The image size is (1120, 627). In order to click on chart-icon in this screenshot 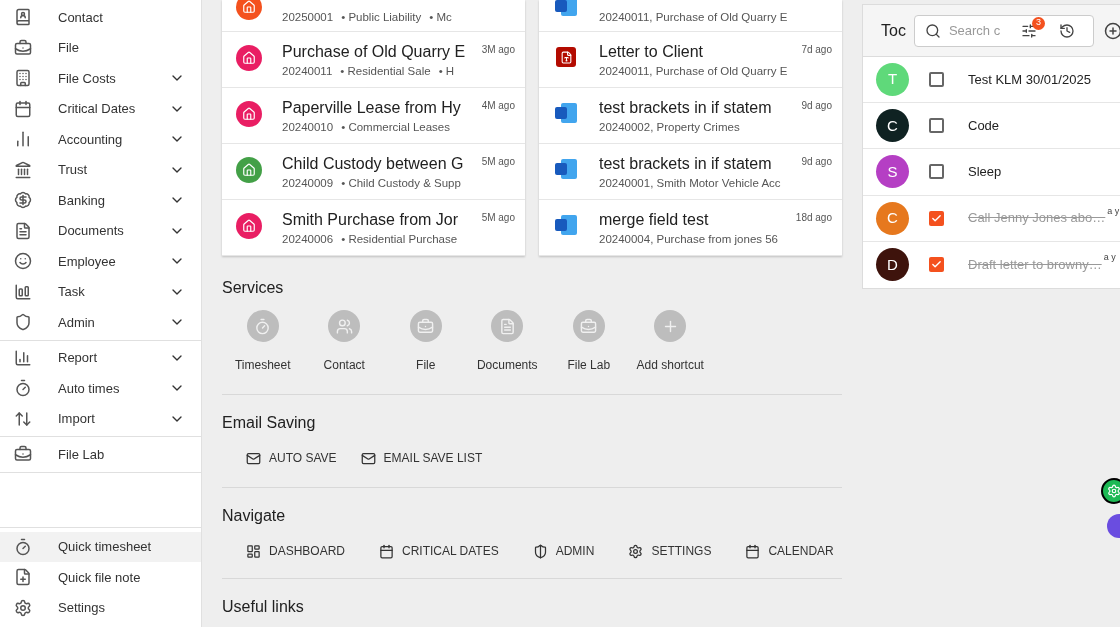, I will do `click(23, 357)`.